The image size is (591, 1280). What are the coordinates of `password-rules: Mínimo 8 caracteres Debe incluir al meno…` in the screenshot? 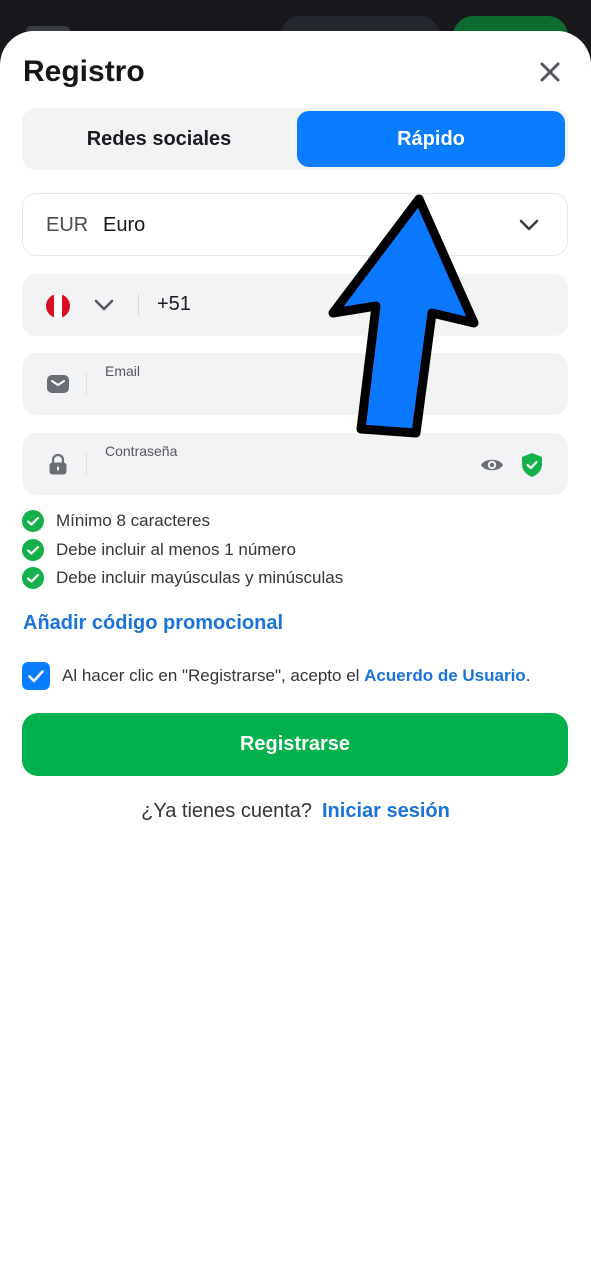 It's located at (182, 550).